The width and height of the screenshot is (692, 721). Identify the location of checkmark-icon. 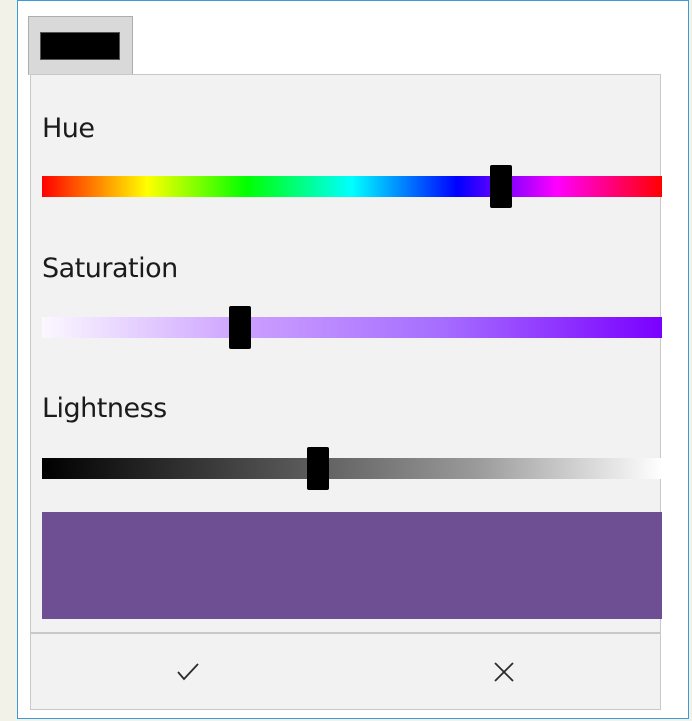
(188, 671).